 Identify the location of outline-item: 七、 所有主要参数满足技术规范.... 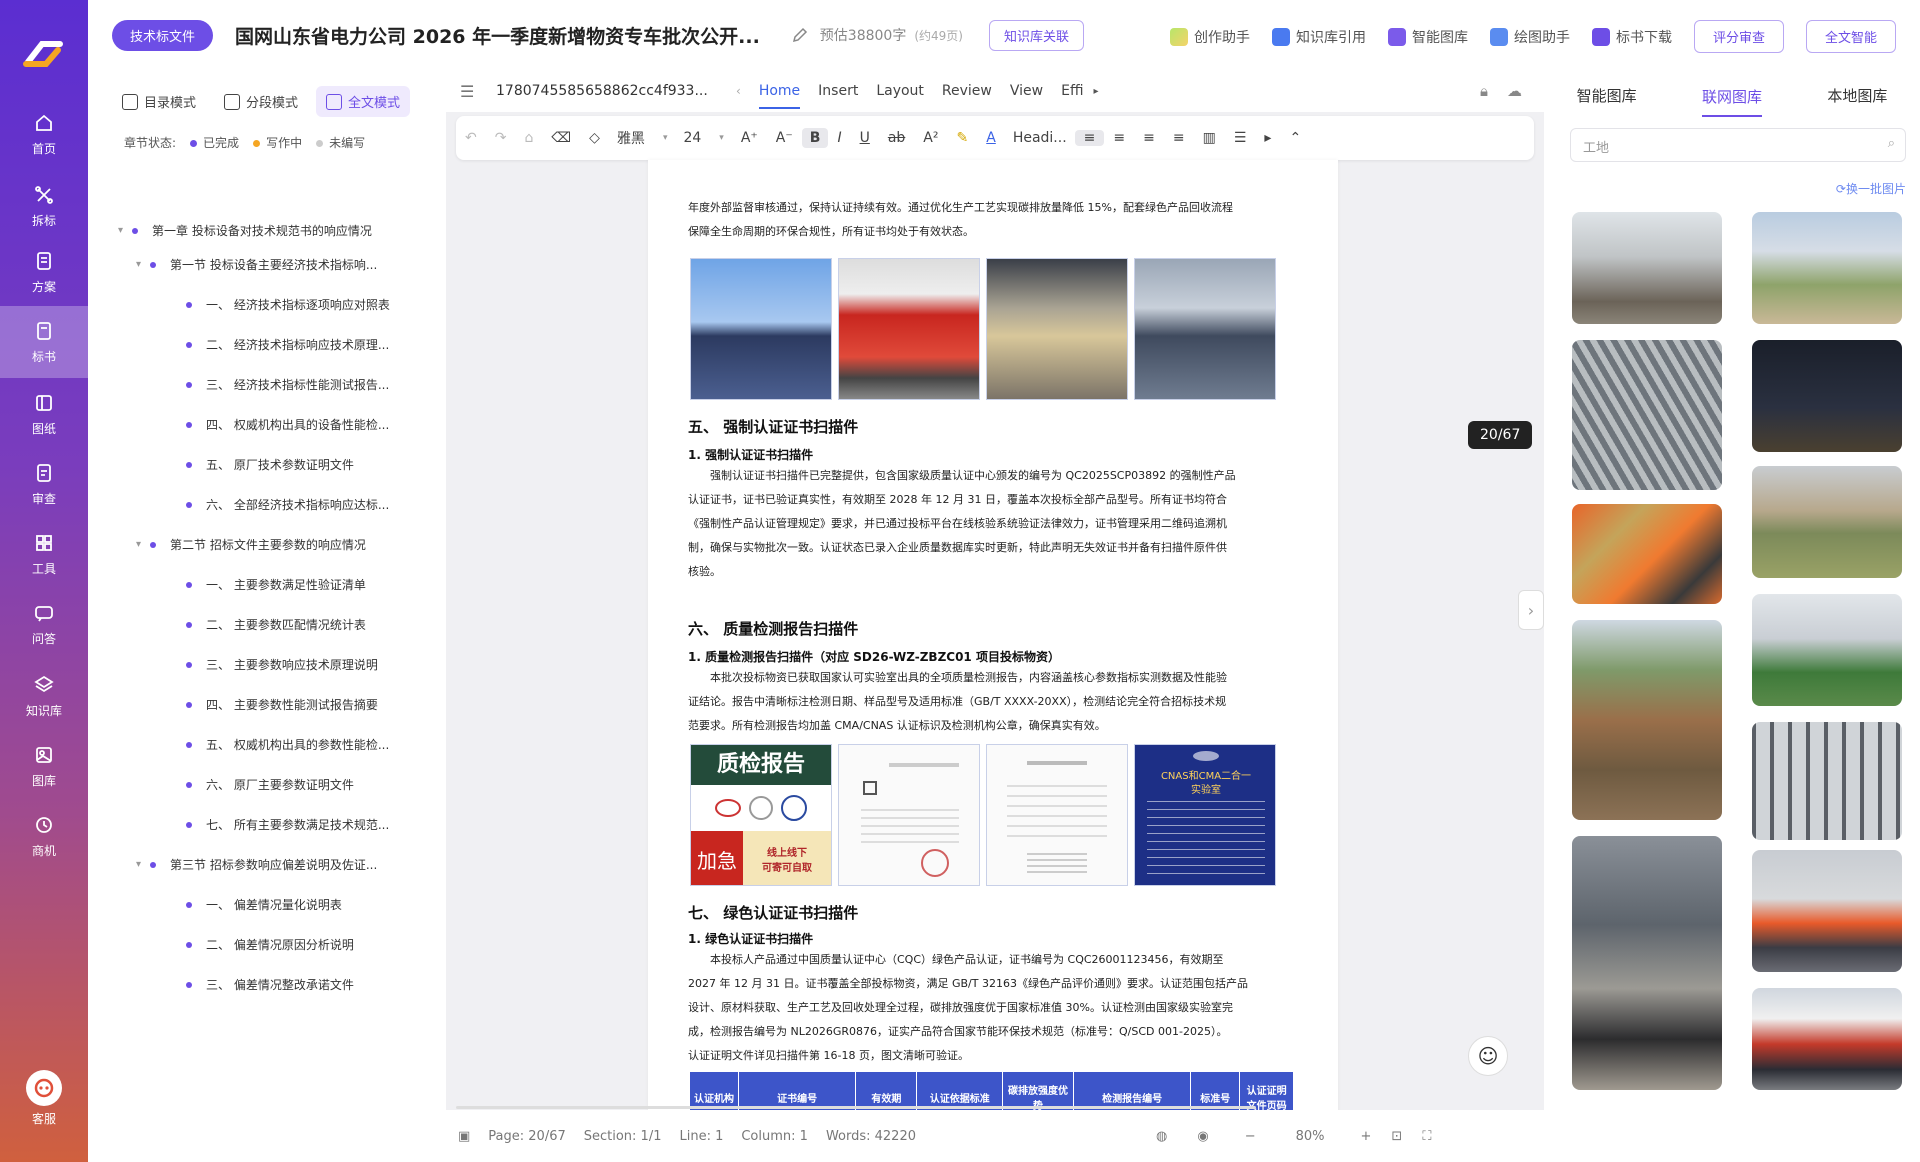
(287, 824).